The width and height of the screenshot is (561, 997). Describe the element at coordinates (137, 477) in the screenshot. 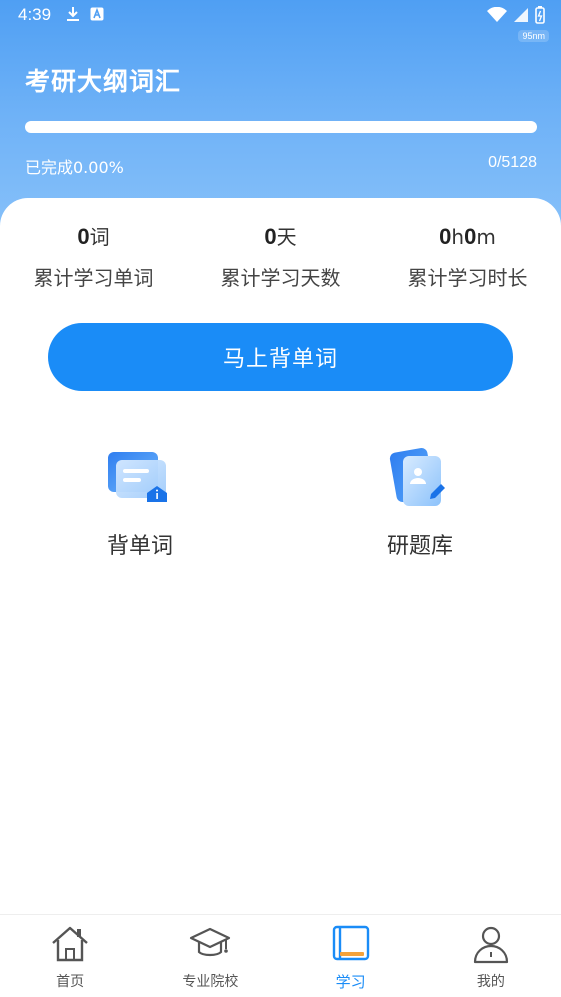

I see `flashcard-icon` at that location.